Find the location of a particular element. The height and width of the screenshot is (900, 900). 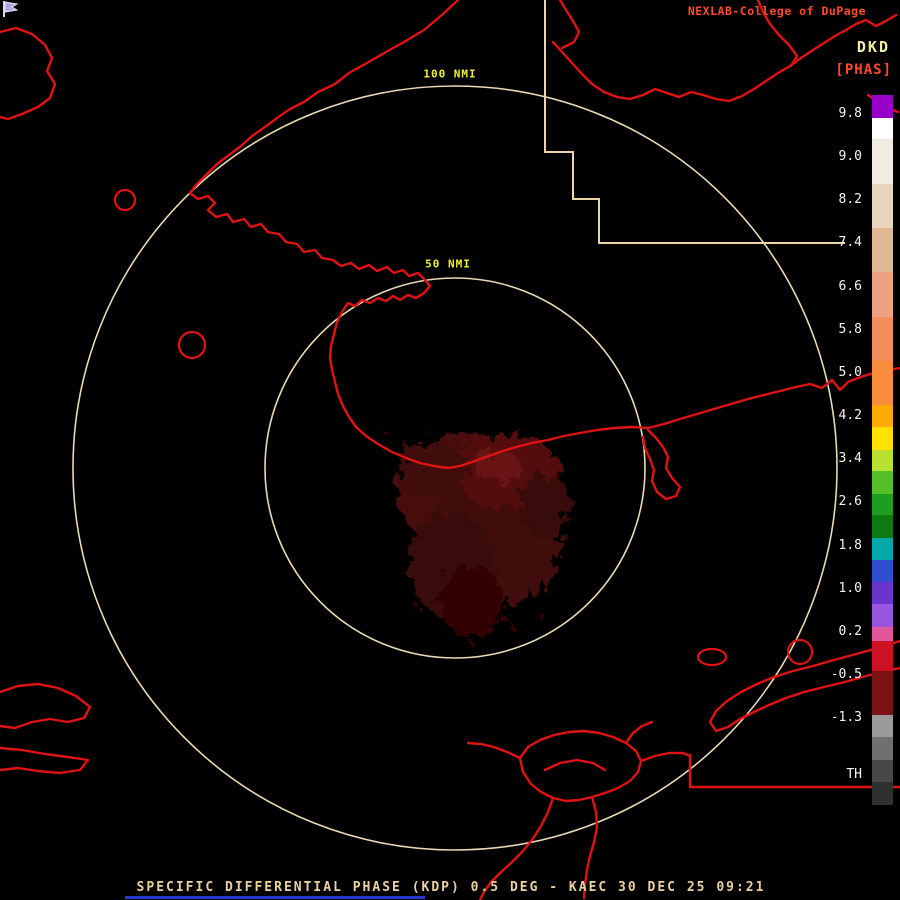

colorbar-tick-label: 5.8 is located at coordinates (850, 329).